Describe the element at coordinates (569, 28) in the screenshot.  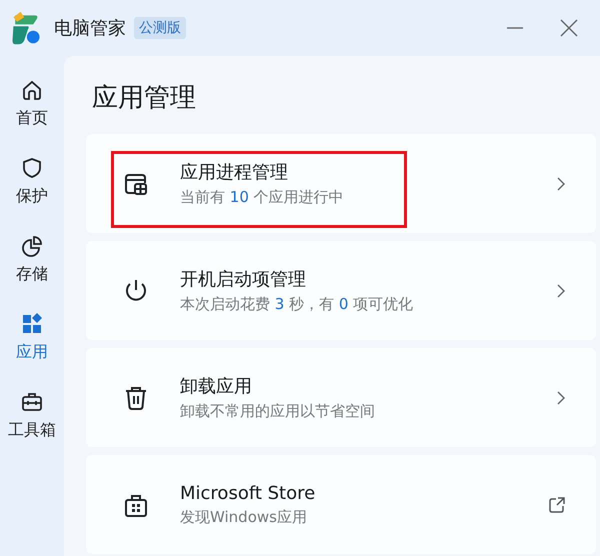
I see `close-icon` at that location.